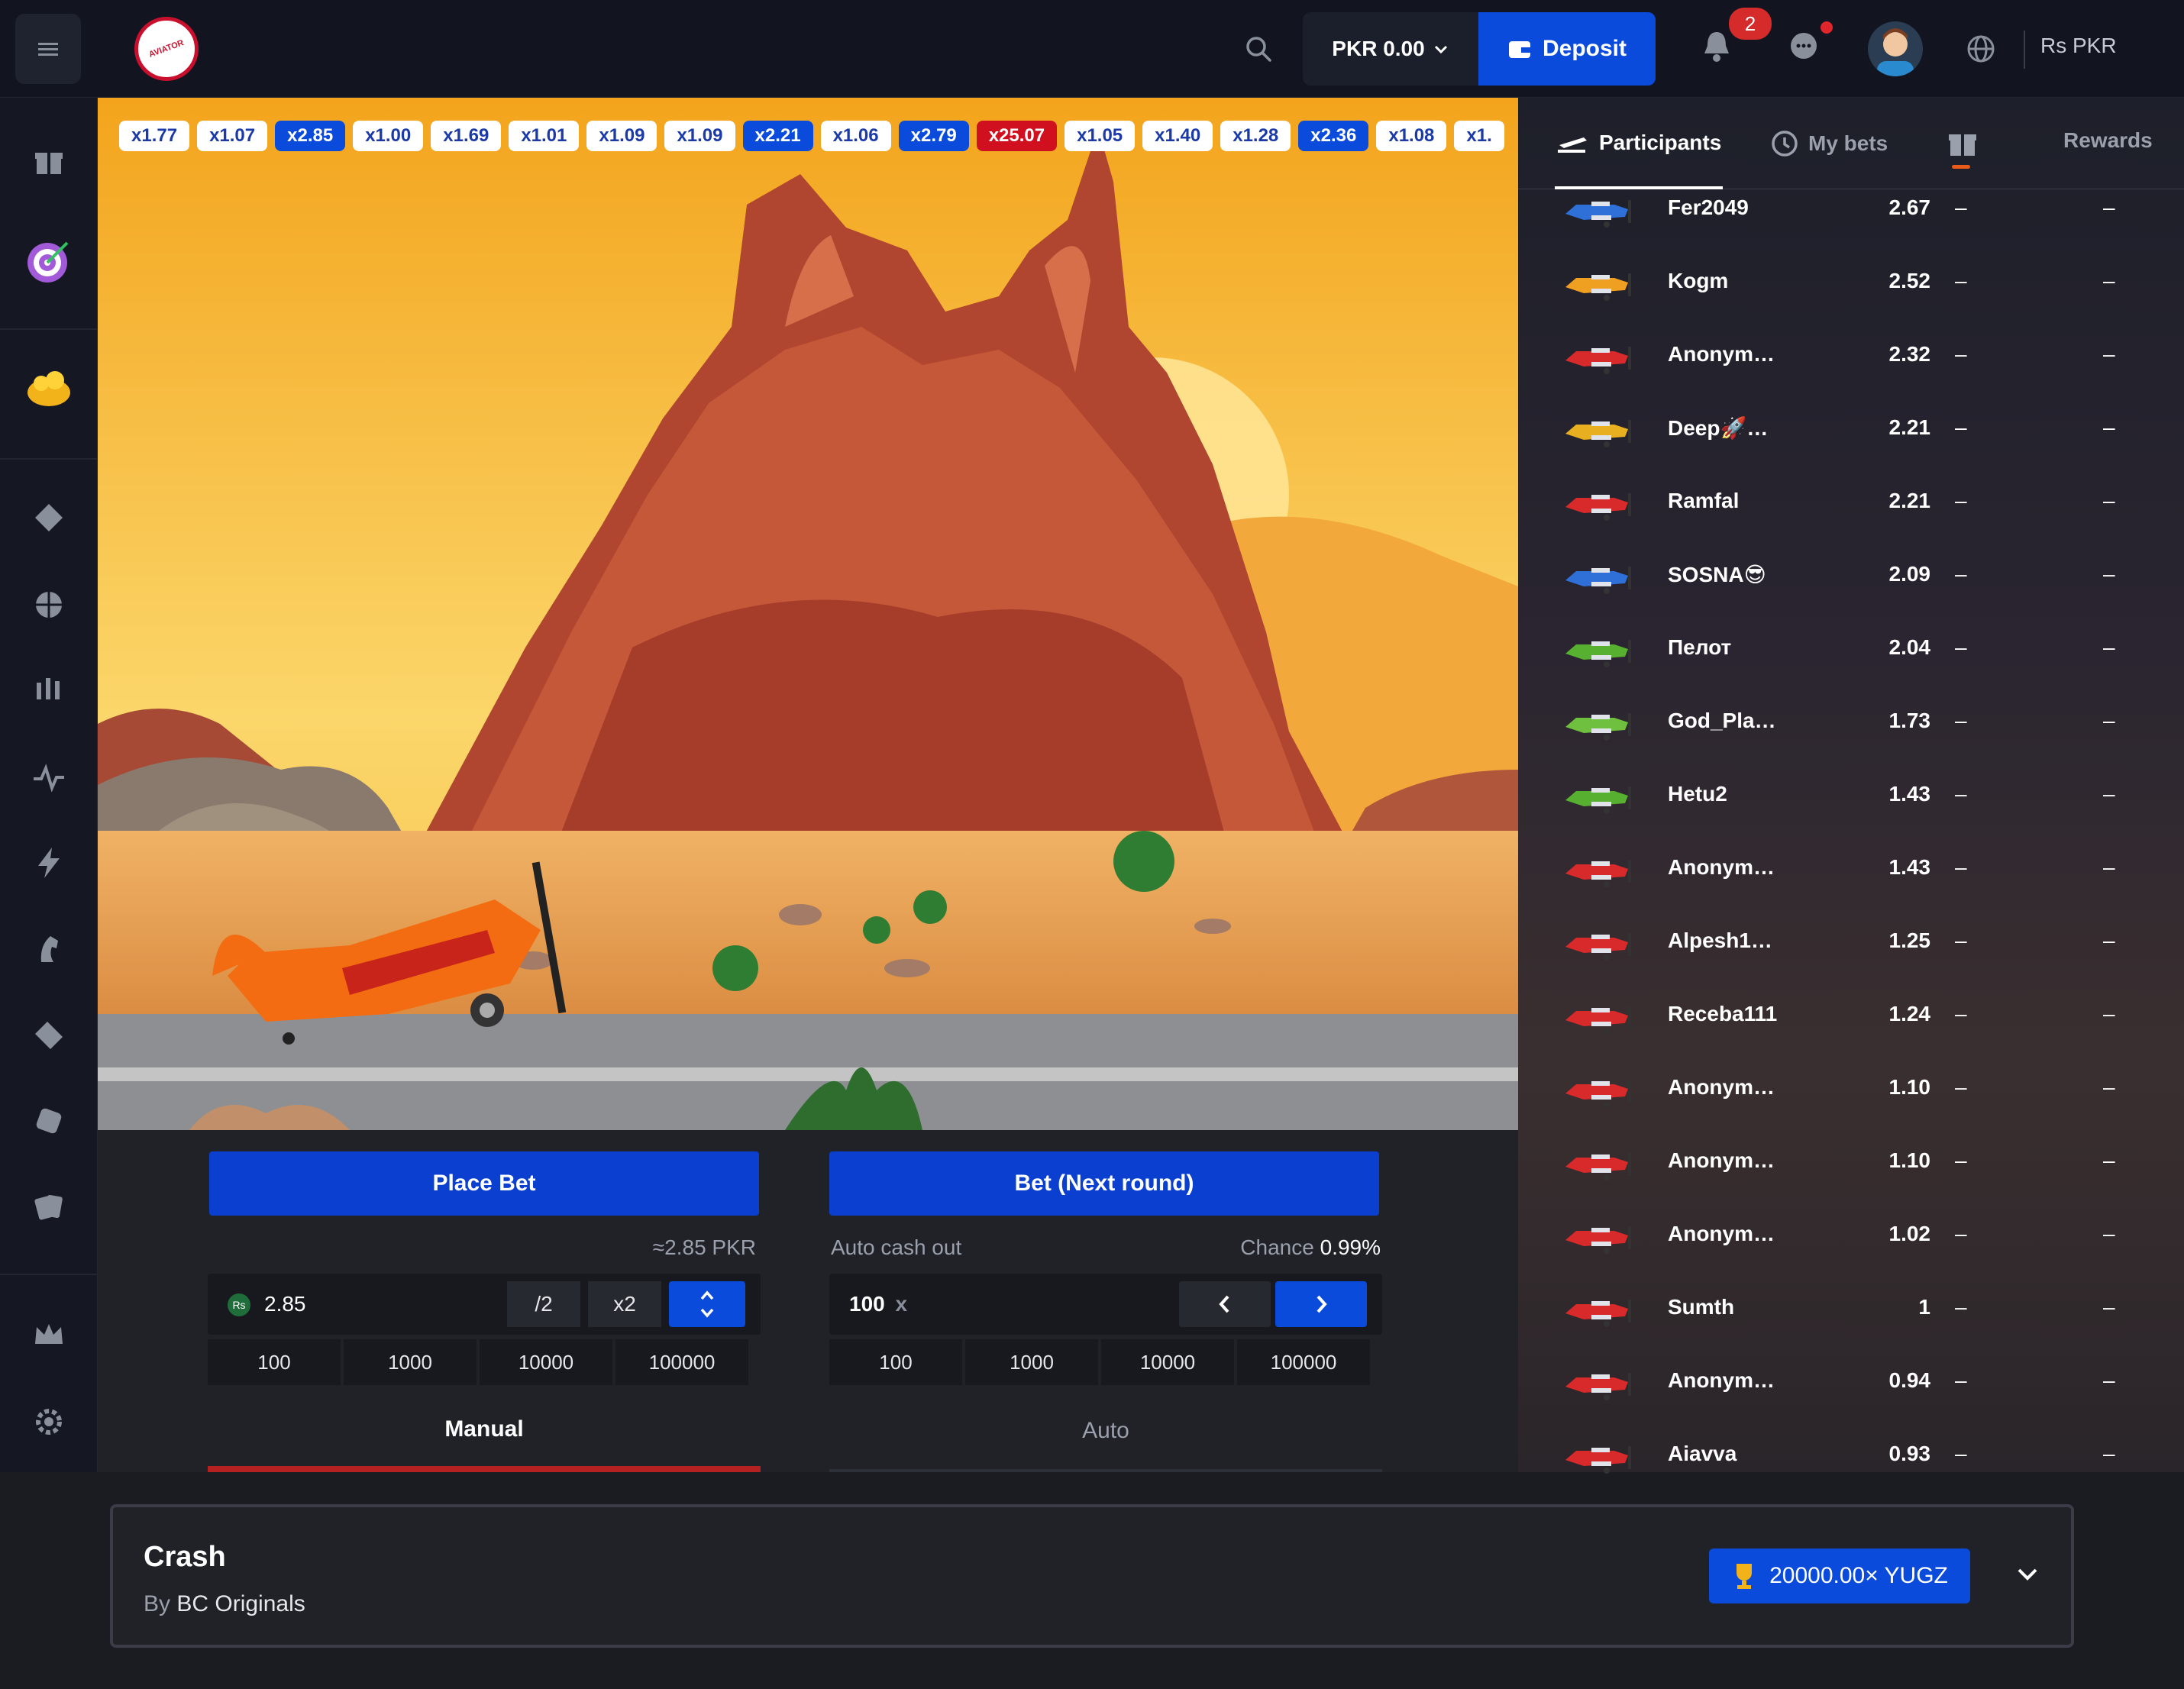 The image size is (2184, 1689). What do you see at coordinates (49, 329) in the screenshot?
I see `divider` at bounding box center [49, 329].